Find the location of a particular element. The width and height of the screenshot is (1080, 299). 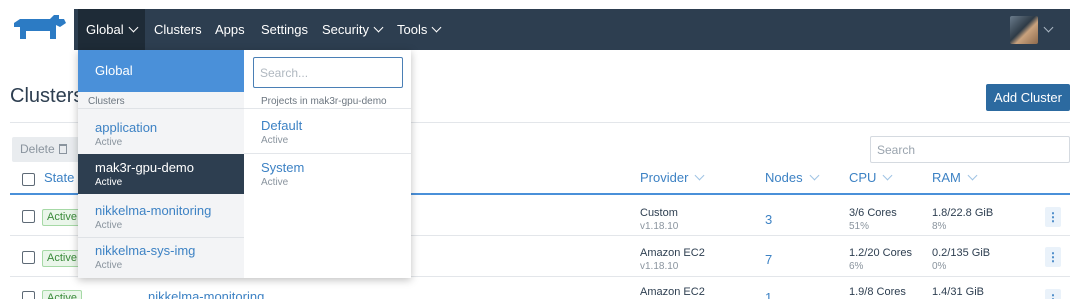

nav-clusters: Clusters is located at coordinates (178, 29).